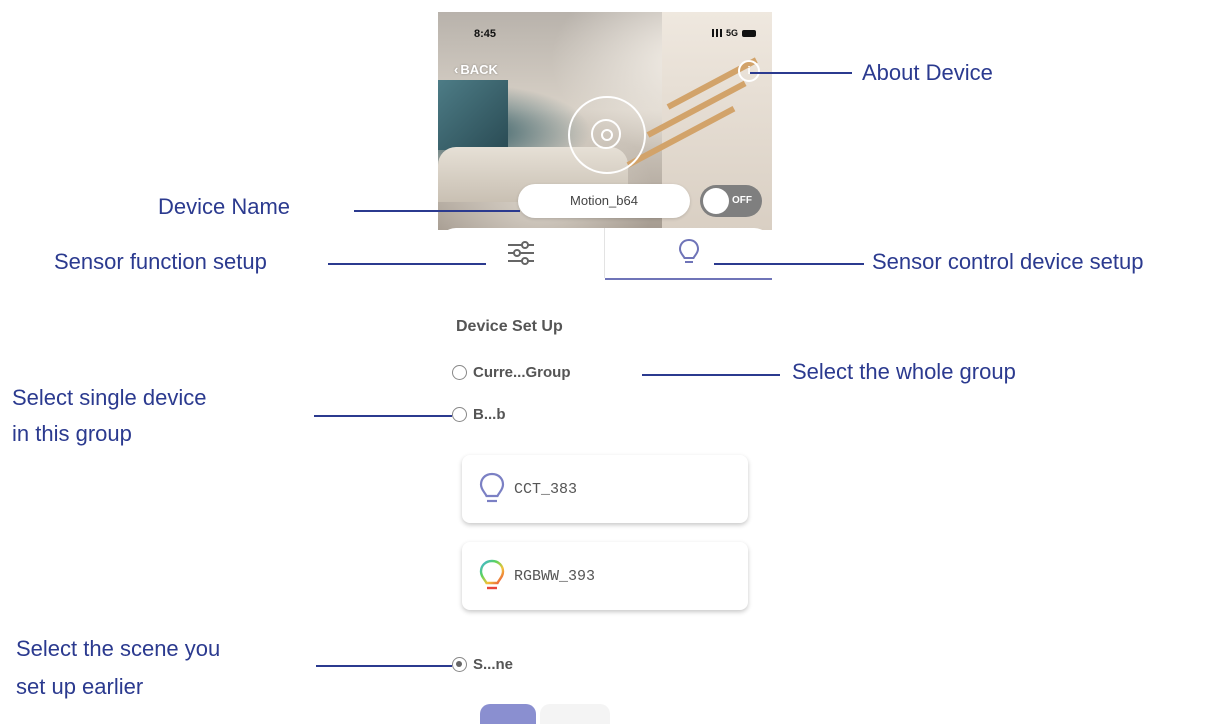 The height and width of the screenshot is (724, 1228). I want to click on toggle-label: OFF, so click(742, 200).